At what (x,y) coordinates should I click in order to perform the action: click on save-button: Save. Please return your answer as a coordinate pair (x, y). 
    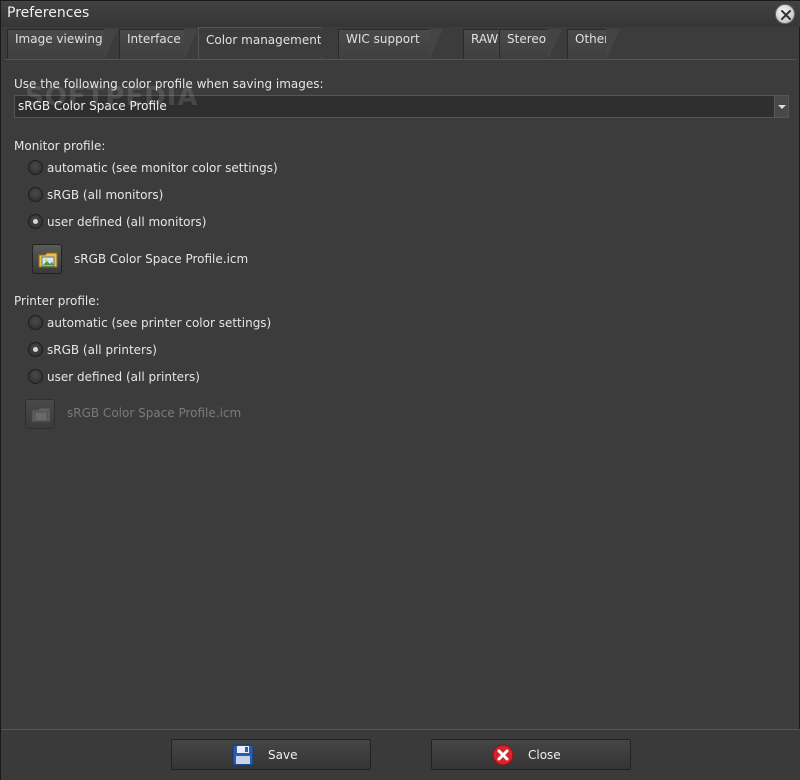
    Looking at the image, I should click on (271, 754).